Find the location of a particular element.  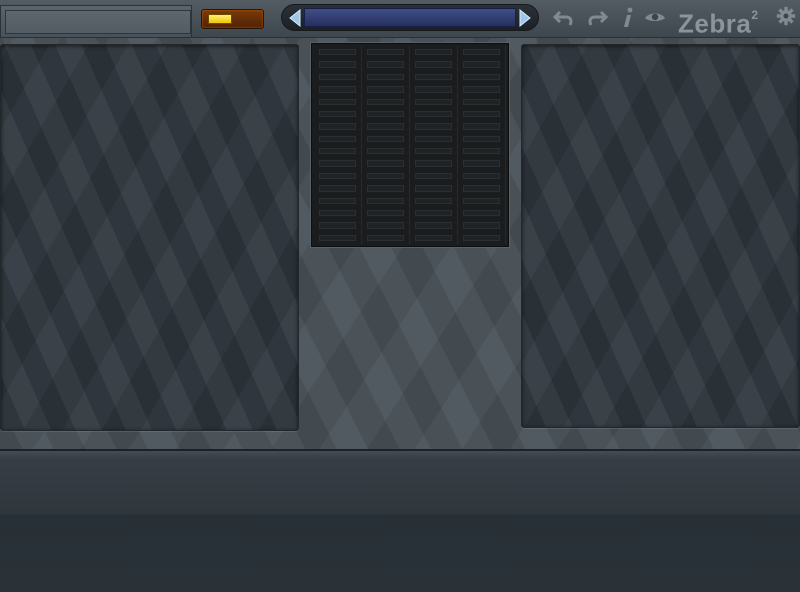

browser-path-field is located at coordinates (410, 17).